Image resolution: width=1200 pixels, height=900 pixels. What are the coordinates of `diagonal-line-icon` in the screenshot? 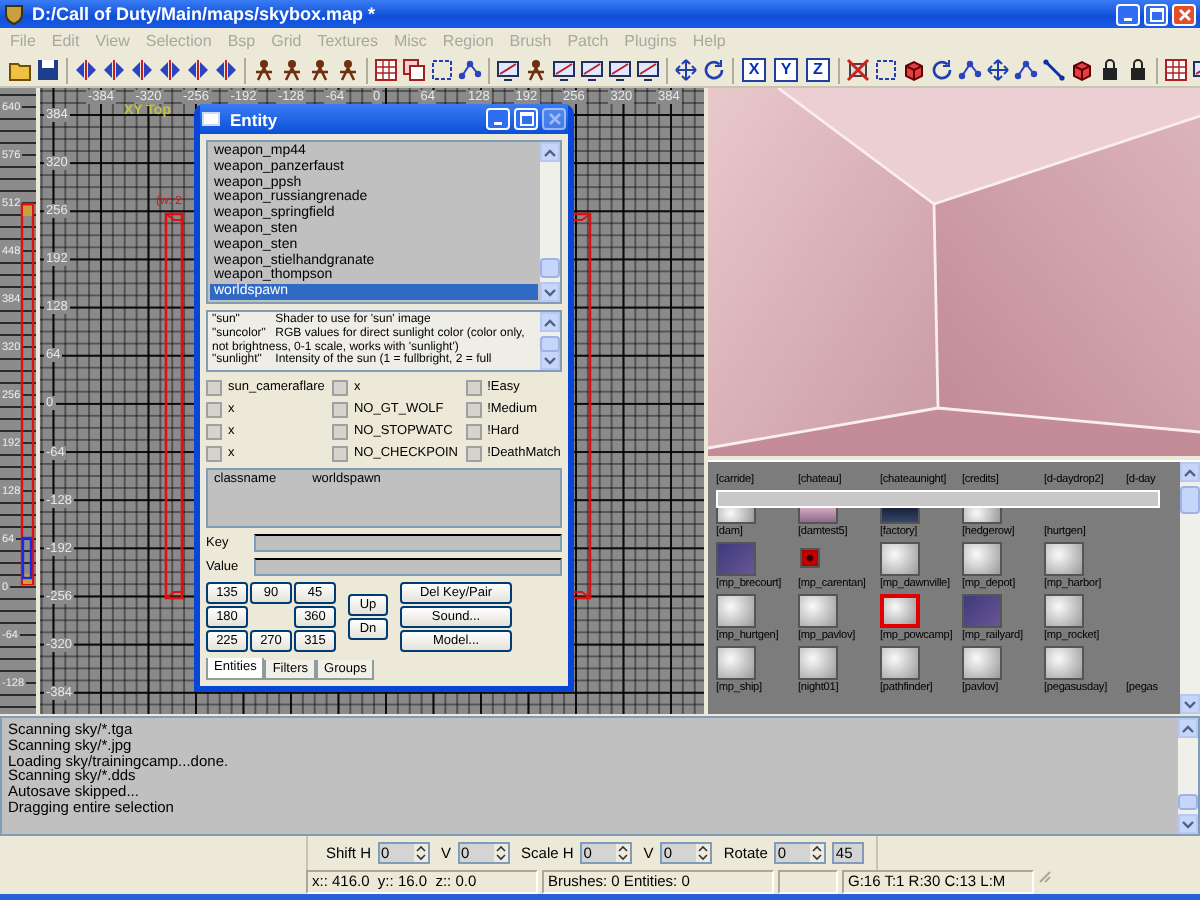 It's located at (1054, 70).